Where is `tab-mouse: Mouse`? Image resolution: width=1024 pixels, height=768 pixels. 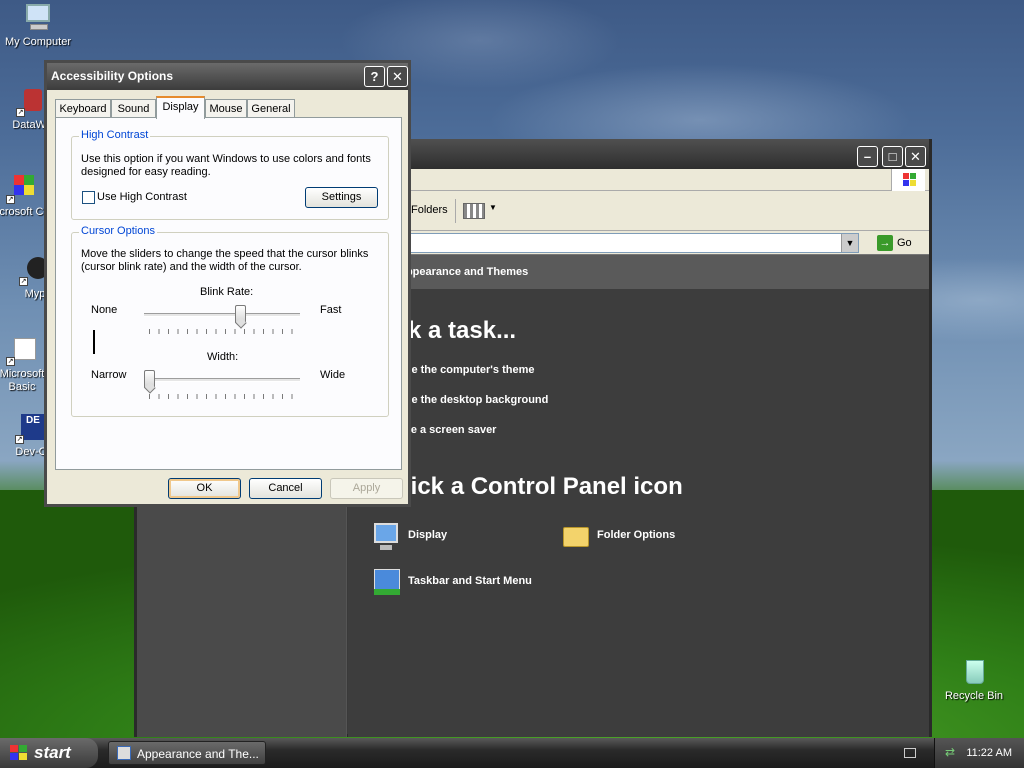 tab-mouse: Mouse is located at coordinates (226, 108).